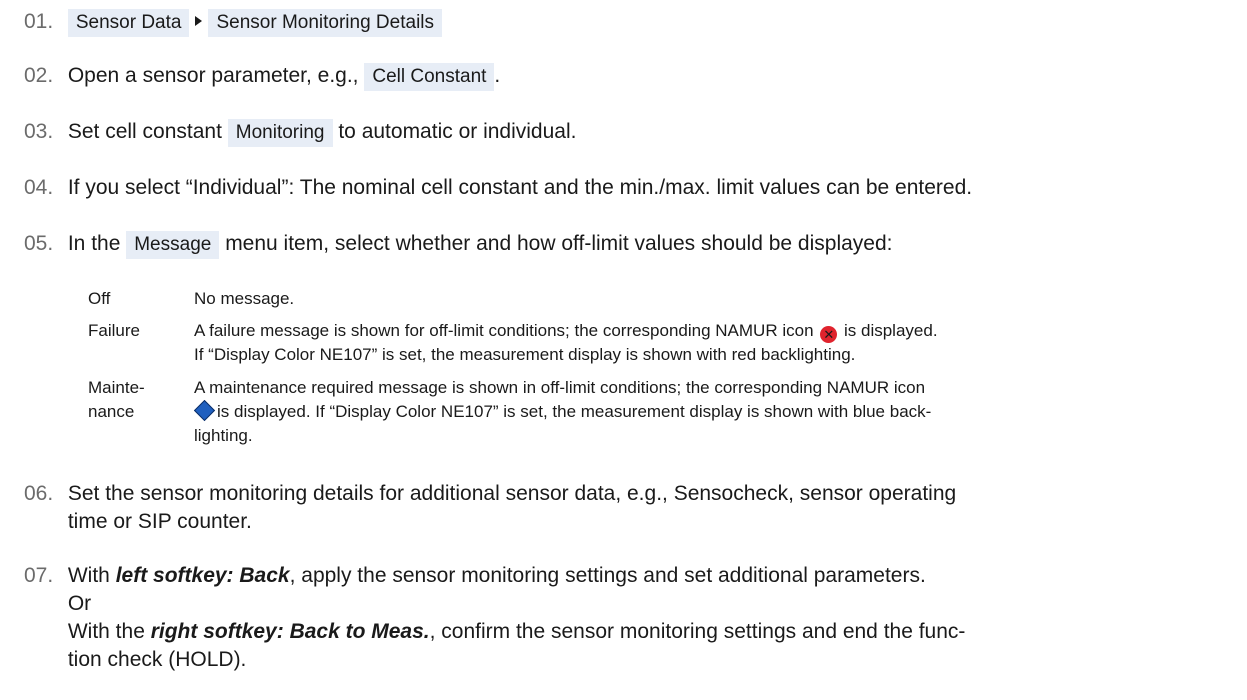 This screenshot has width=1247, height=700. What do you see at coordinates (128, 23) in the screenshot?
I see `menu-chip-sensor-data: Sensor Data` at bounding box center [128, 23].